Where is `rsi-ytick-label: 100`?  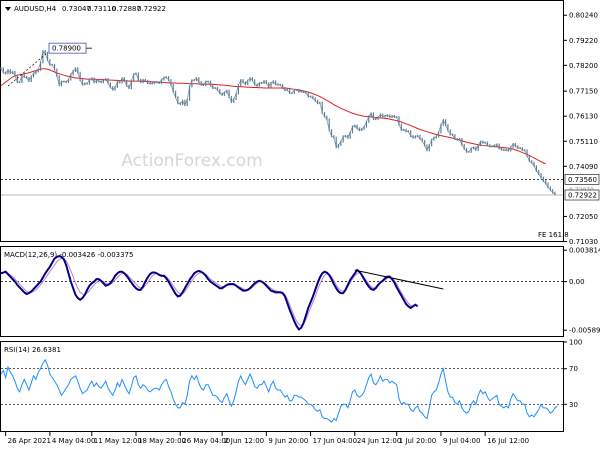
rsi-ytick-label: 100 is located at coordinates (575, 343).